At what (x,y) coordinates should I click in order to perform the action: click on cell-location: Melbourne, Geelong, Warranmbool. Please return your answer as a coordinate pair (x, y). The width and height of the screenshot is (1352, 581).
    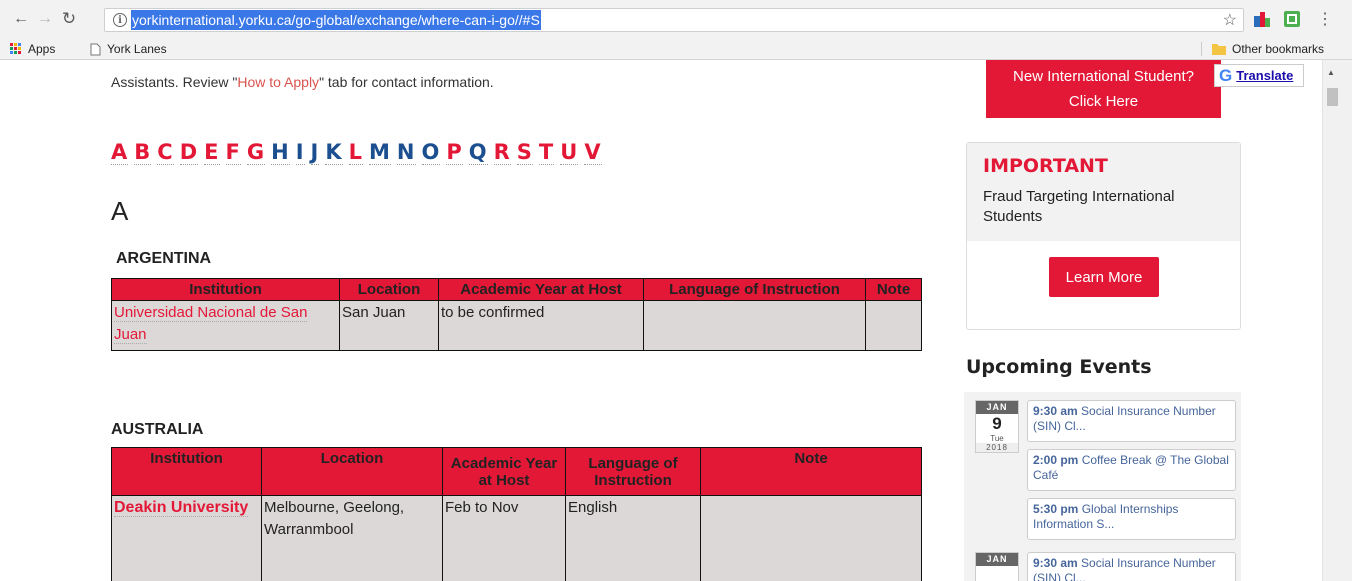
    Looking at the image, I should click on (352, 538).